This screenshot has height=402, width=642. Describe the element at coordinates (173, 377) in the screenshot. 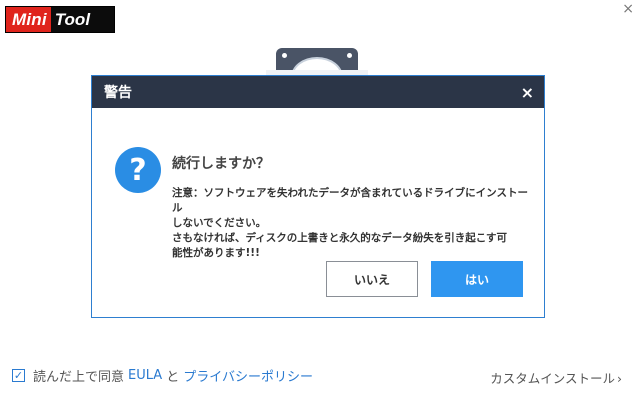

I see `and-text: と` at that location.